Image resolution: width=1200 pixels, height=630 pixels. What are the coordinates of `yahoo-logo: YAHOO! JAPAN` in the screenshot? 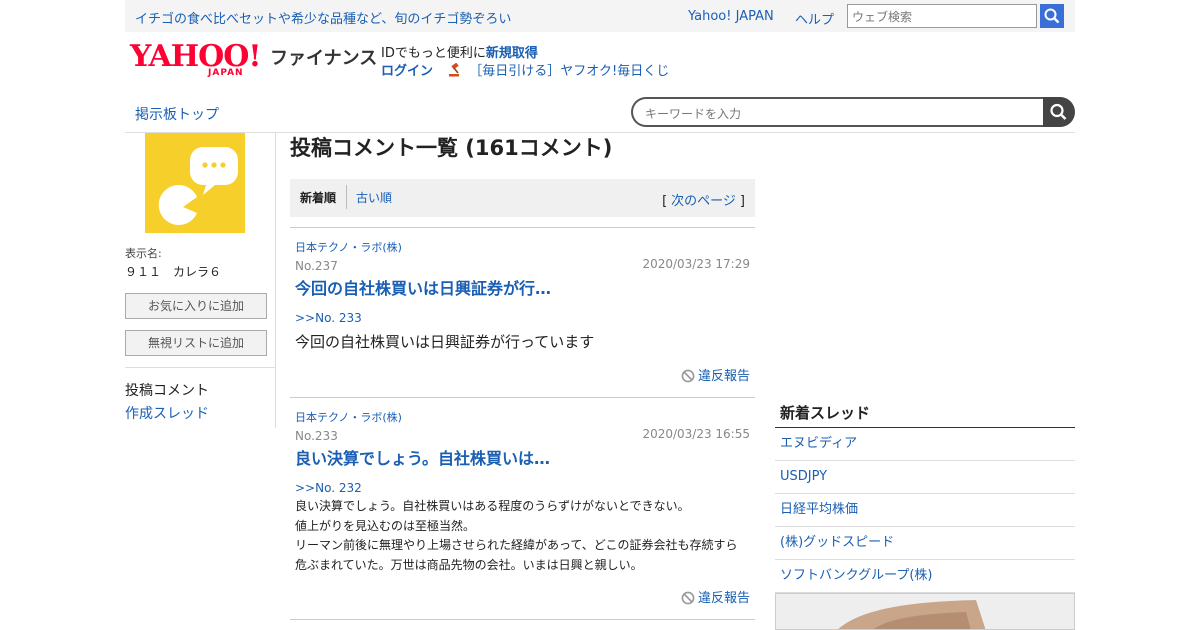 It's located at (196, 60).